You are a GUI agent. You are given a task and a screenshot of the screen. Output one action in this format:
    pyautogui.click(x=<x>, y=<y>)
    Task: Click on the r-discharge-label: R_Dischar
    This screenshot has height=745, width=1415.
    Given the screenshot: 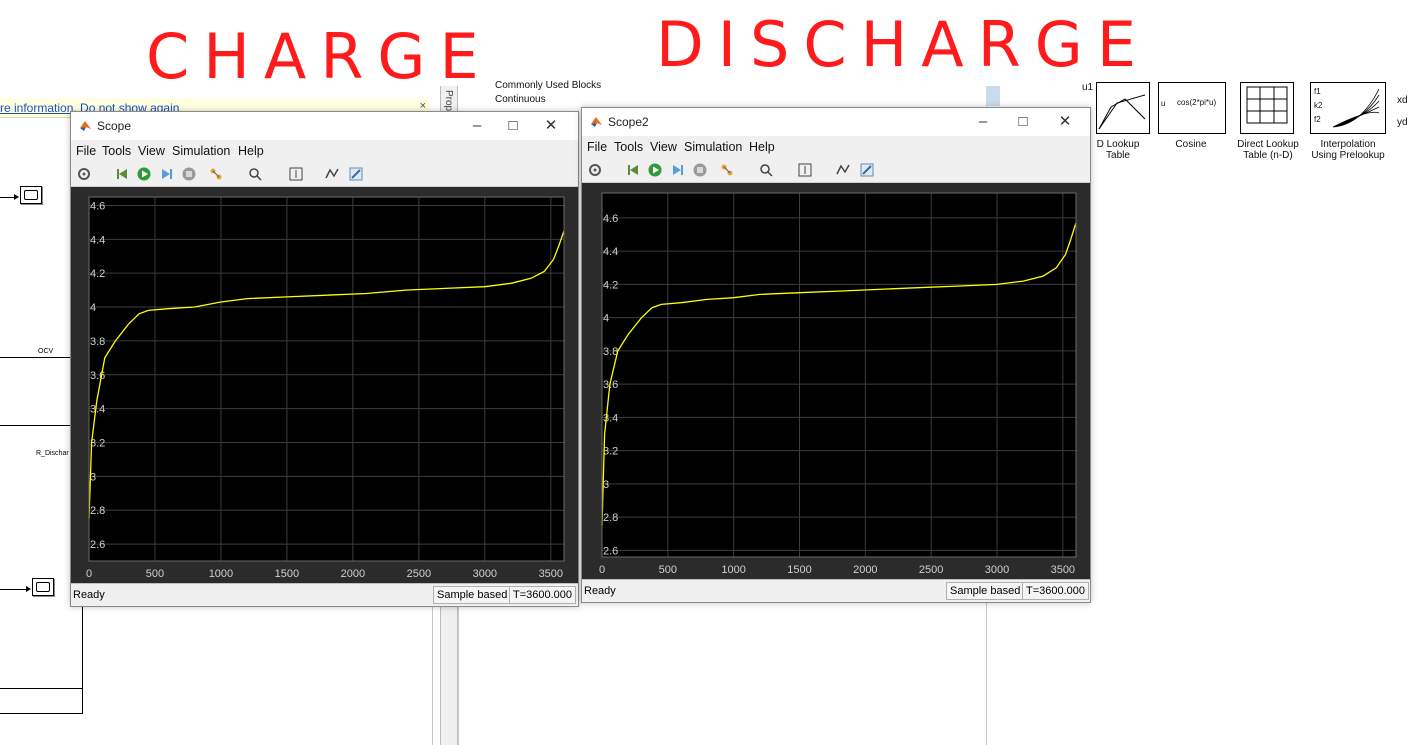 What is the action you would take?
    pyautogui.click(x=52, y=453)
    